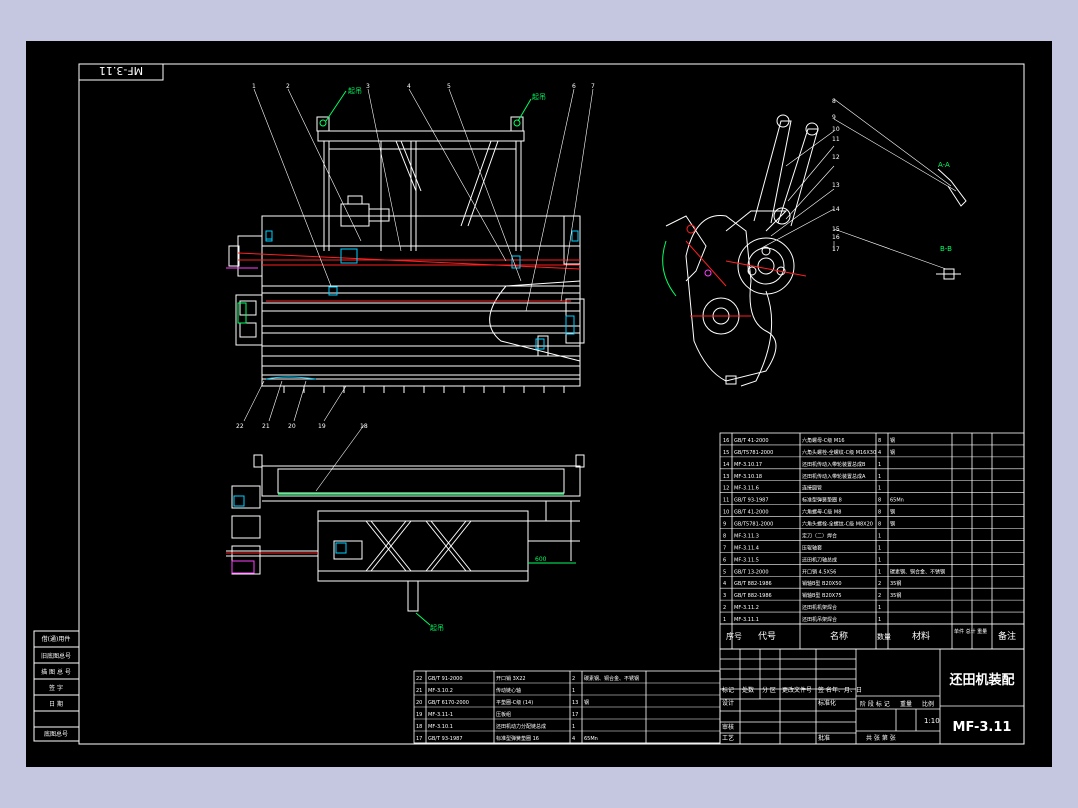 The image size is (1078, 808). Describe the element at coordinates (437, 628) in the screenshot. I see `lift-label-3: 起吊` at that location.